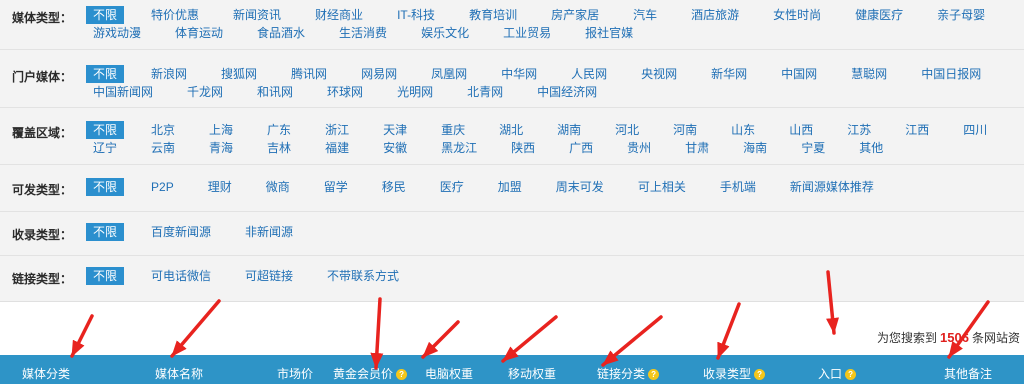 The image size is (1024, 384). What do you see at coordinates (345, 92) in the screenshot?
I see `filter-option: 环球网` at bounding box center [345, 92].